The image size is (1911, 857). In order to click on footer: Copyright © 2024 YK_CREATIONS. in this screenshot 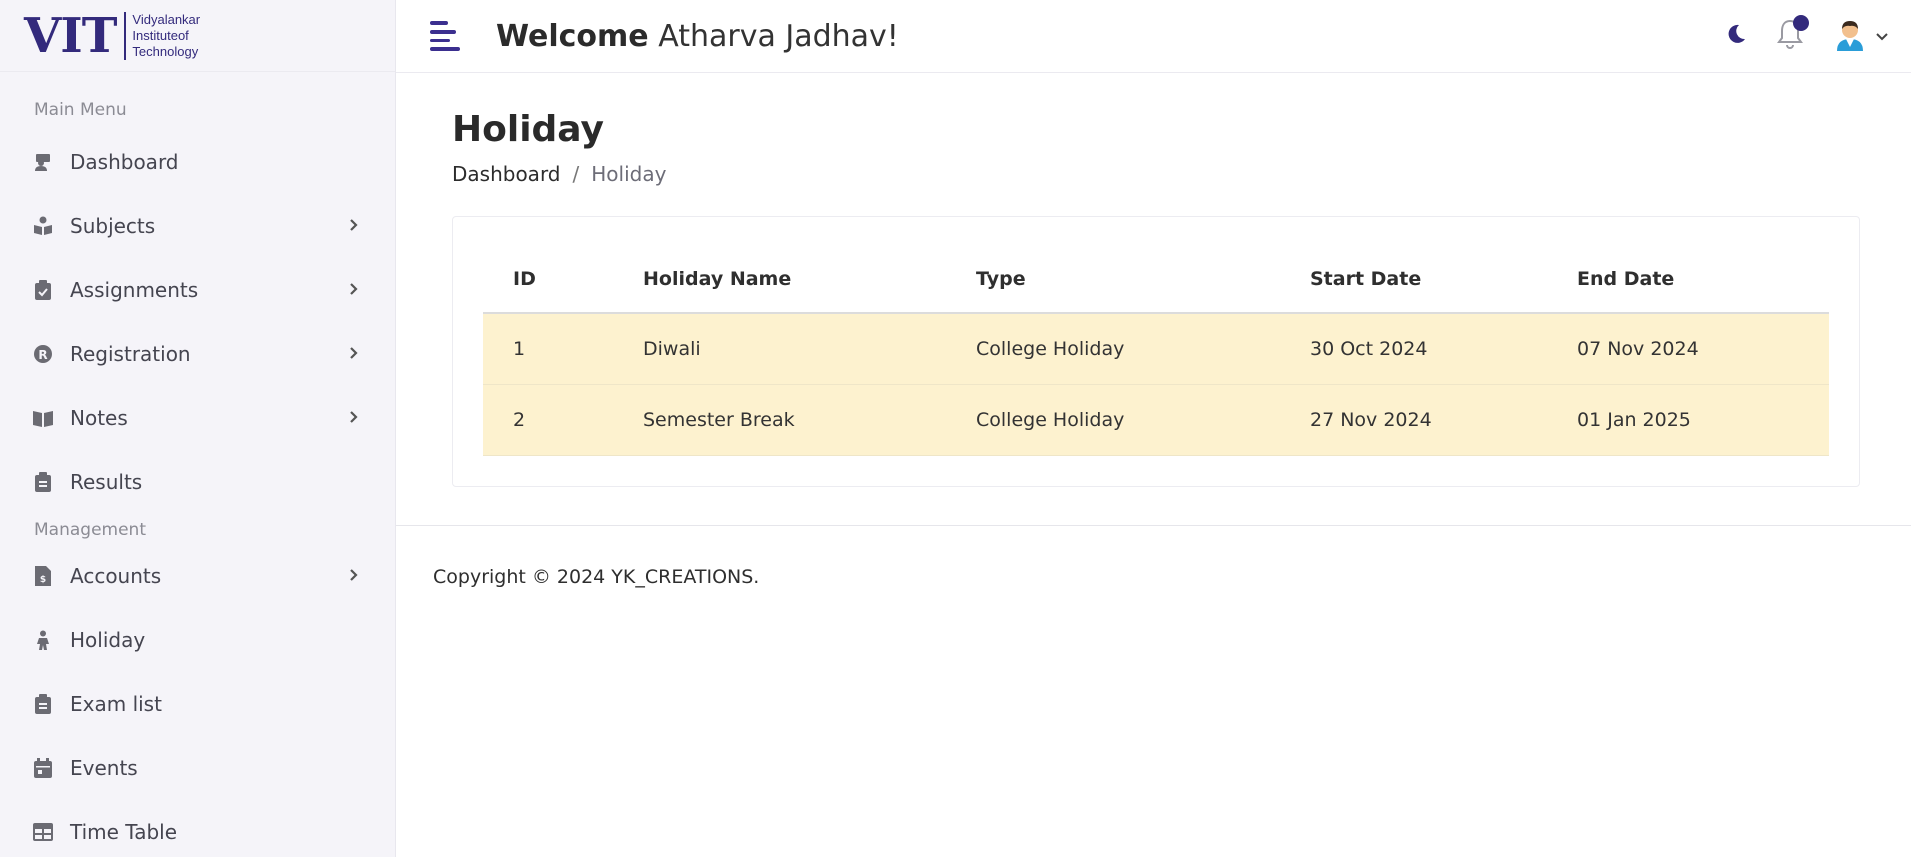, I will do `click(1153, 557)`.